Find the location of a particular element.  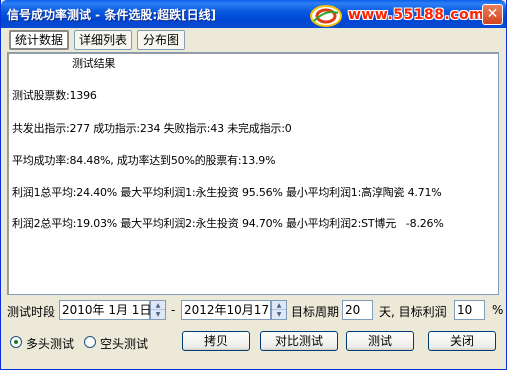

results-success-rate: 平均成功率:84.48%, 成功率达到50%的股票有:13.9% is located at coordinates (144, 160).